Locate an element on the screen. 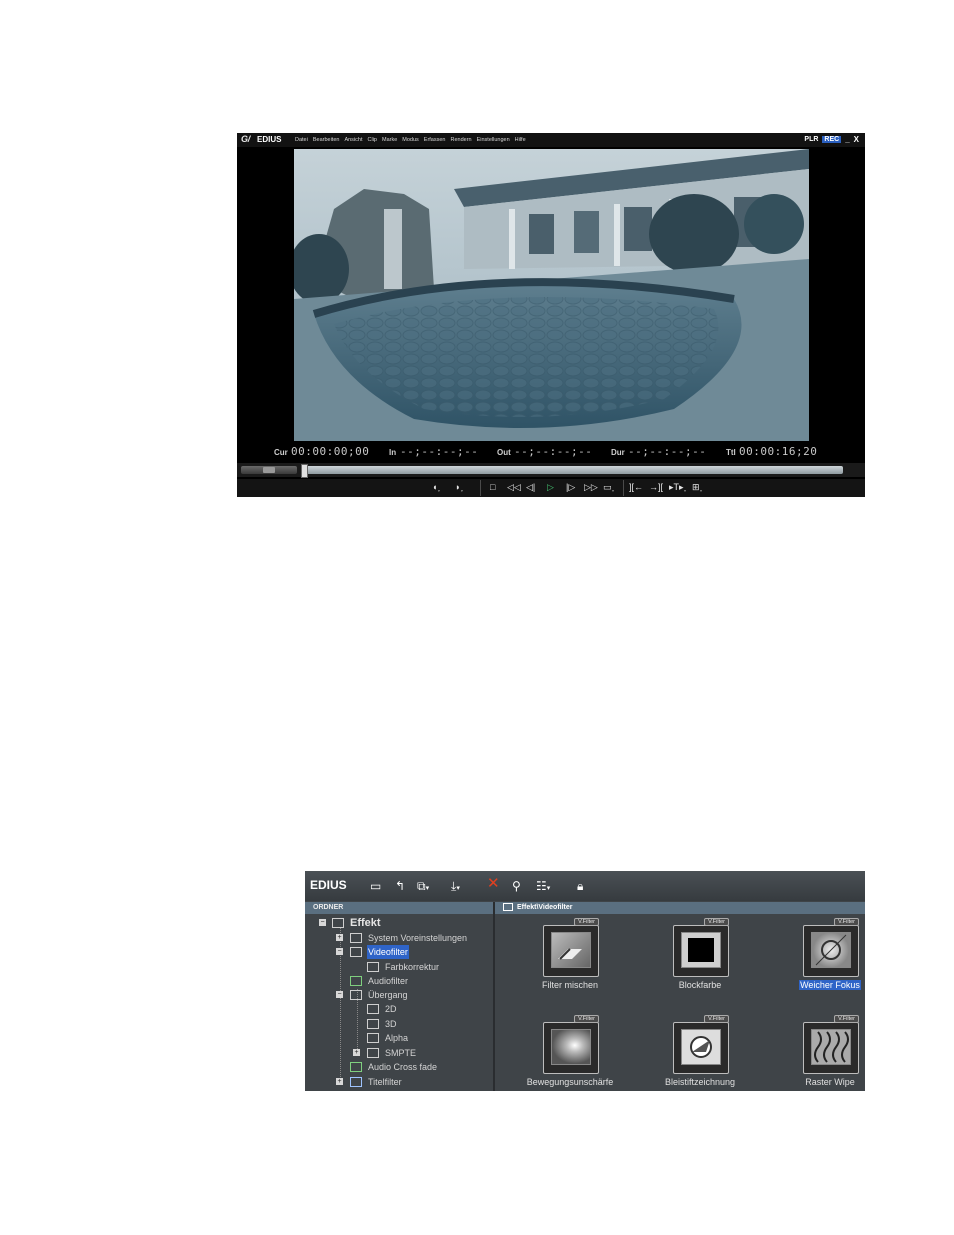 The width and height of the screenshot is (954, 1235). tree-label: System Voreinstellungen is located at coordinates (418, 938).